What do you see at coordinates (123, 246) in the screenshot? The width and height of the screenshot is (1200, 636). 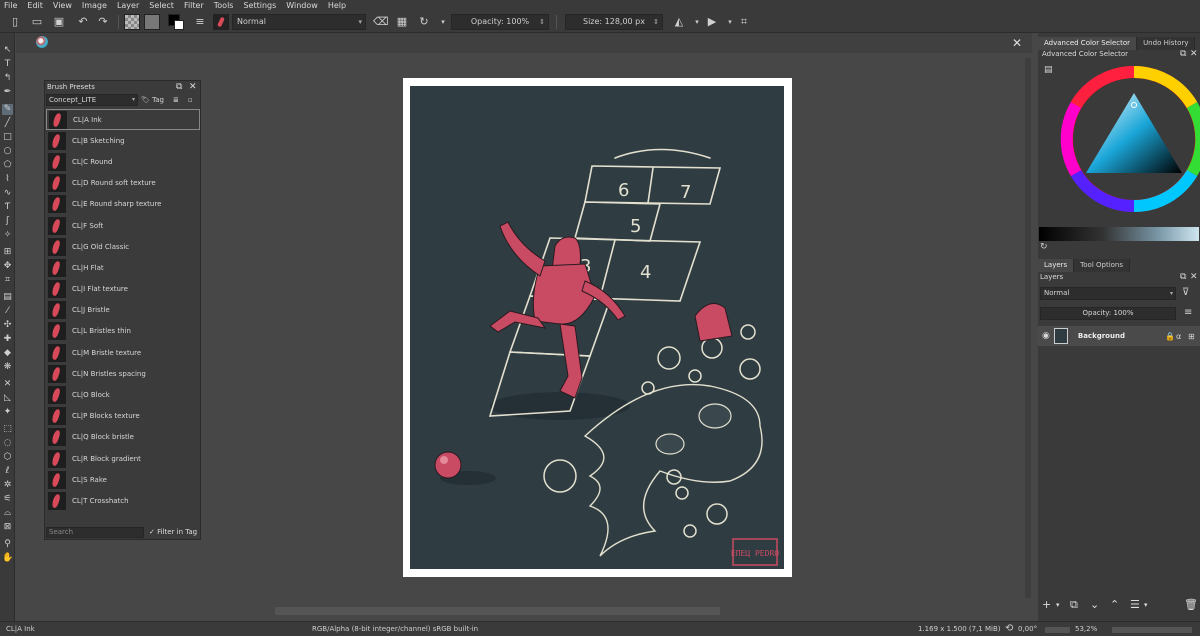 I see `brush-preset-item: CL|G Old Classic` at bounding box center [123, 246].